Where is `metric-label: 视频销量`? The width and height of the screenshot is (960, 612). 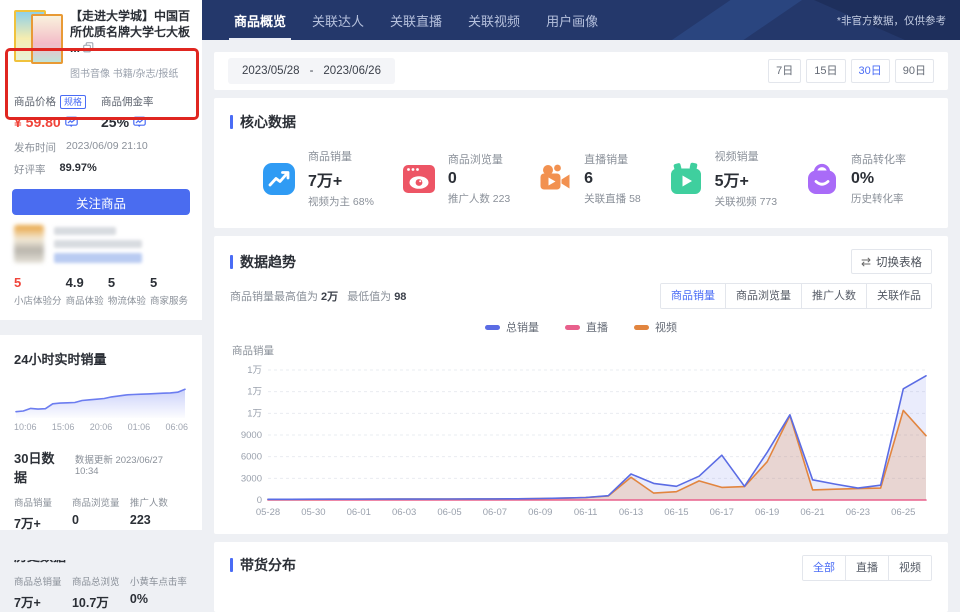 metric-label: 视频销量 is located at coordinates (736, 157).